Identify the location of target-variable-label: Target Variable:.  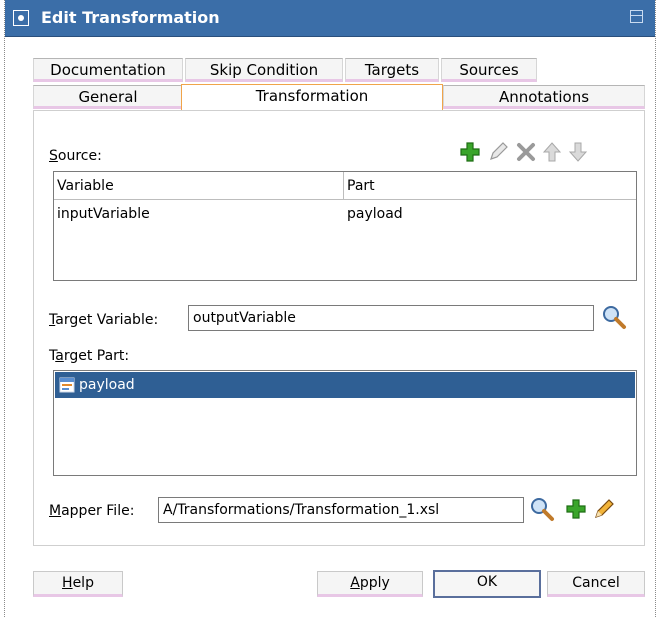
(104, 320).